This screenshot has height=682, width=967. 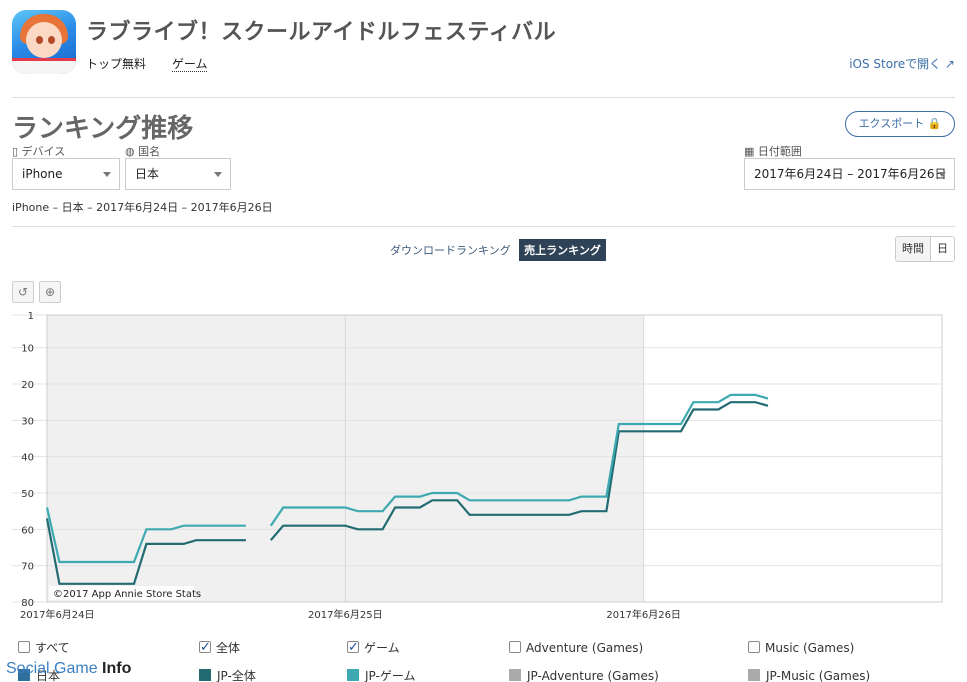 I want to click on date-range-value: 2017年6月24日 – 2017年6月26日, so click(x=850, y=174).